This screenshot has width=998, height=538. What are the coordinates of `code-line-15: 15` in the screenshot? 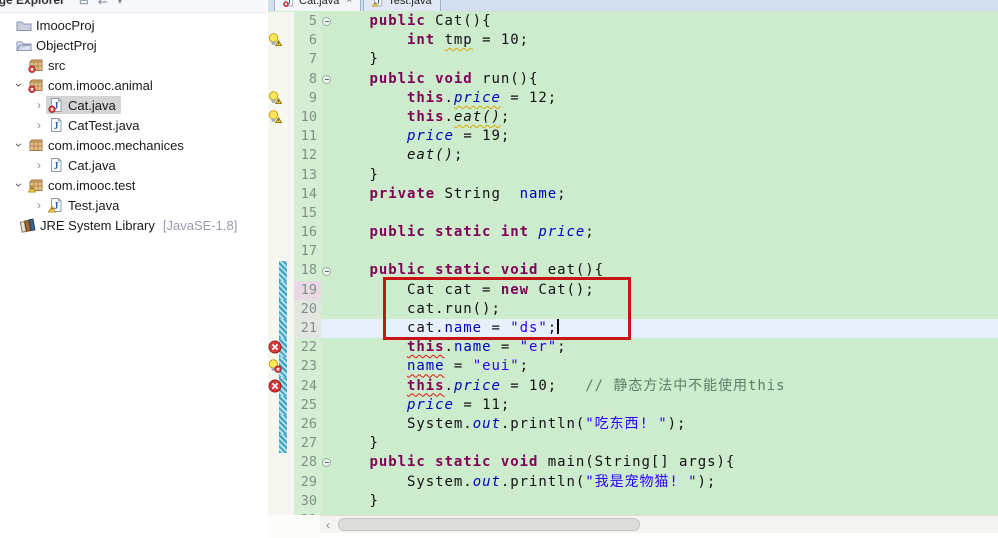 It's located at (633, 213).